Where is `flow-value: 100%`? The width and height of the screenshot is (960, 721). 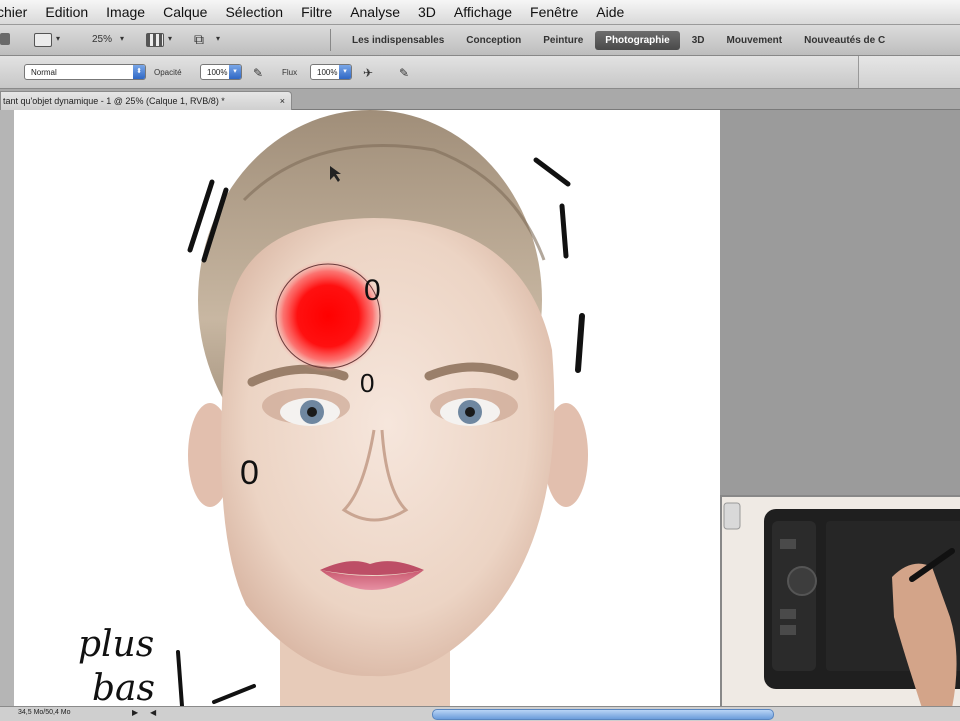 flow-value: 100% is located at coordinates (327, 72).